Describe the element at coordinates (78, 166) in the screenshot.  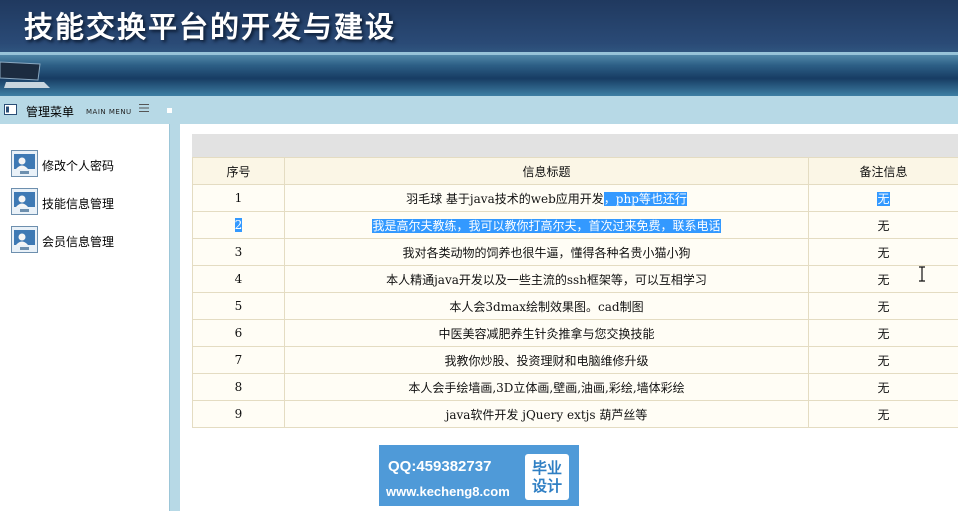
I see `sidebar-item-label: 修改个人密码` at that location.